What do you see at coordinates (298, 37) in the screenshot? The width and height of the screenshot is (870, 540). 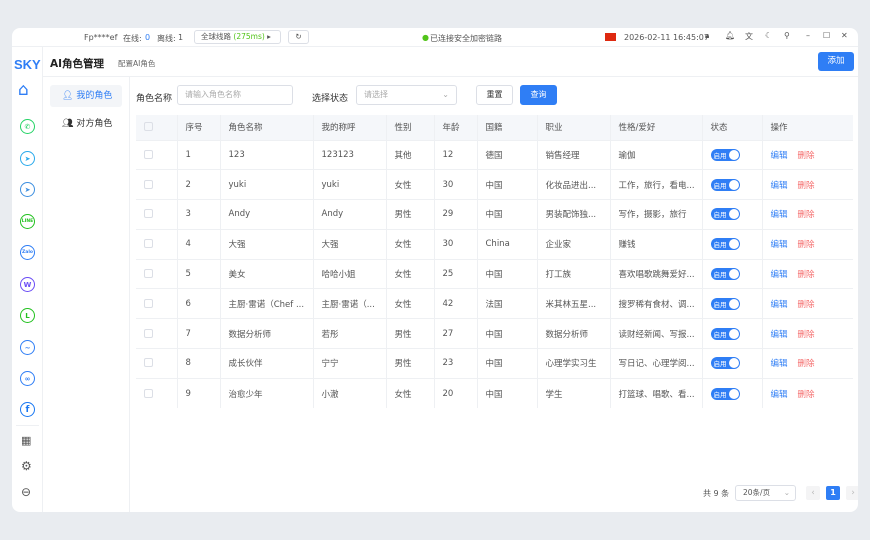 I see `refresh-button: ↻` at bounding box center [298, 37].